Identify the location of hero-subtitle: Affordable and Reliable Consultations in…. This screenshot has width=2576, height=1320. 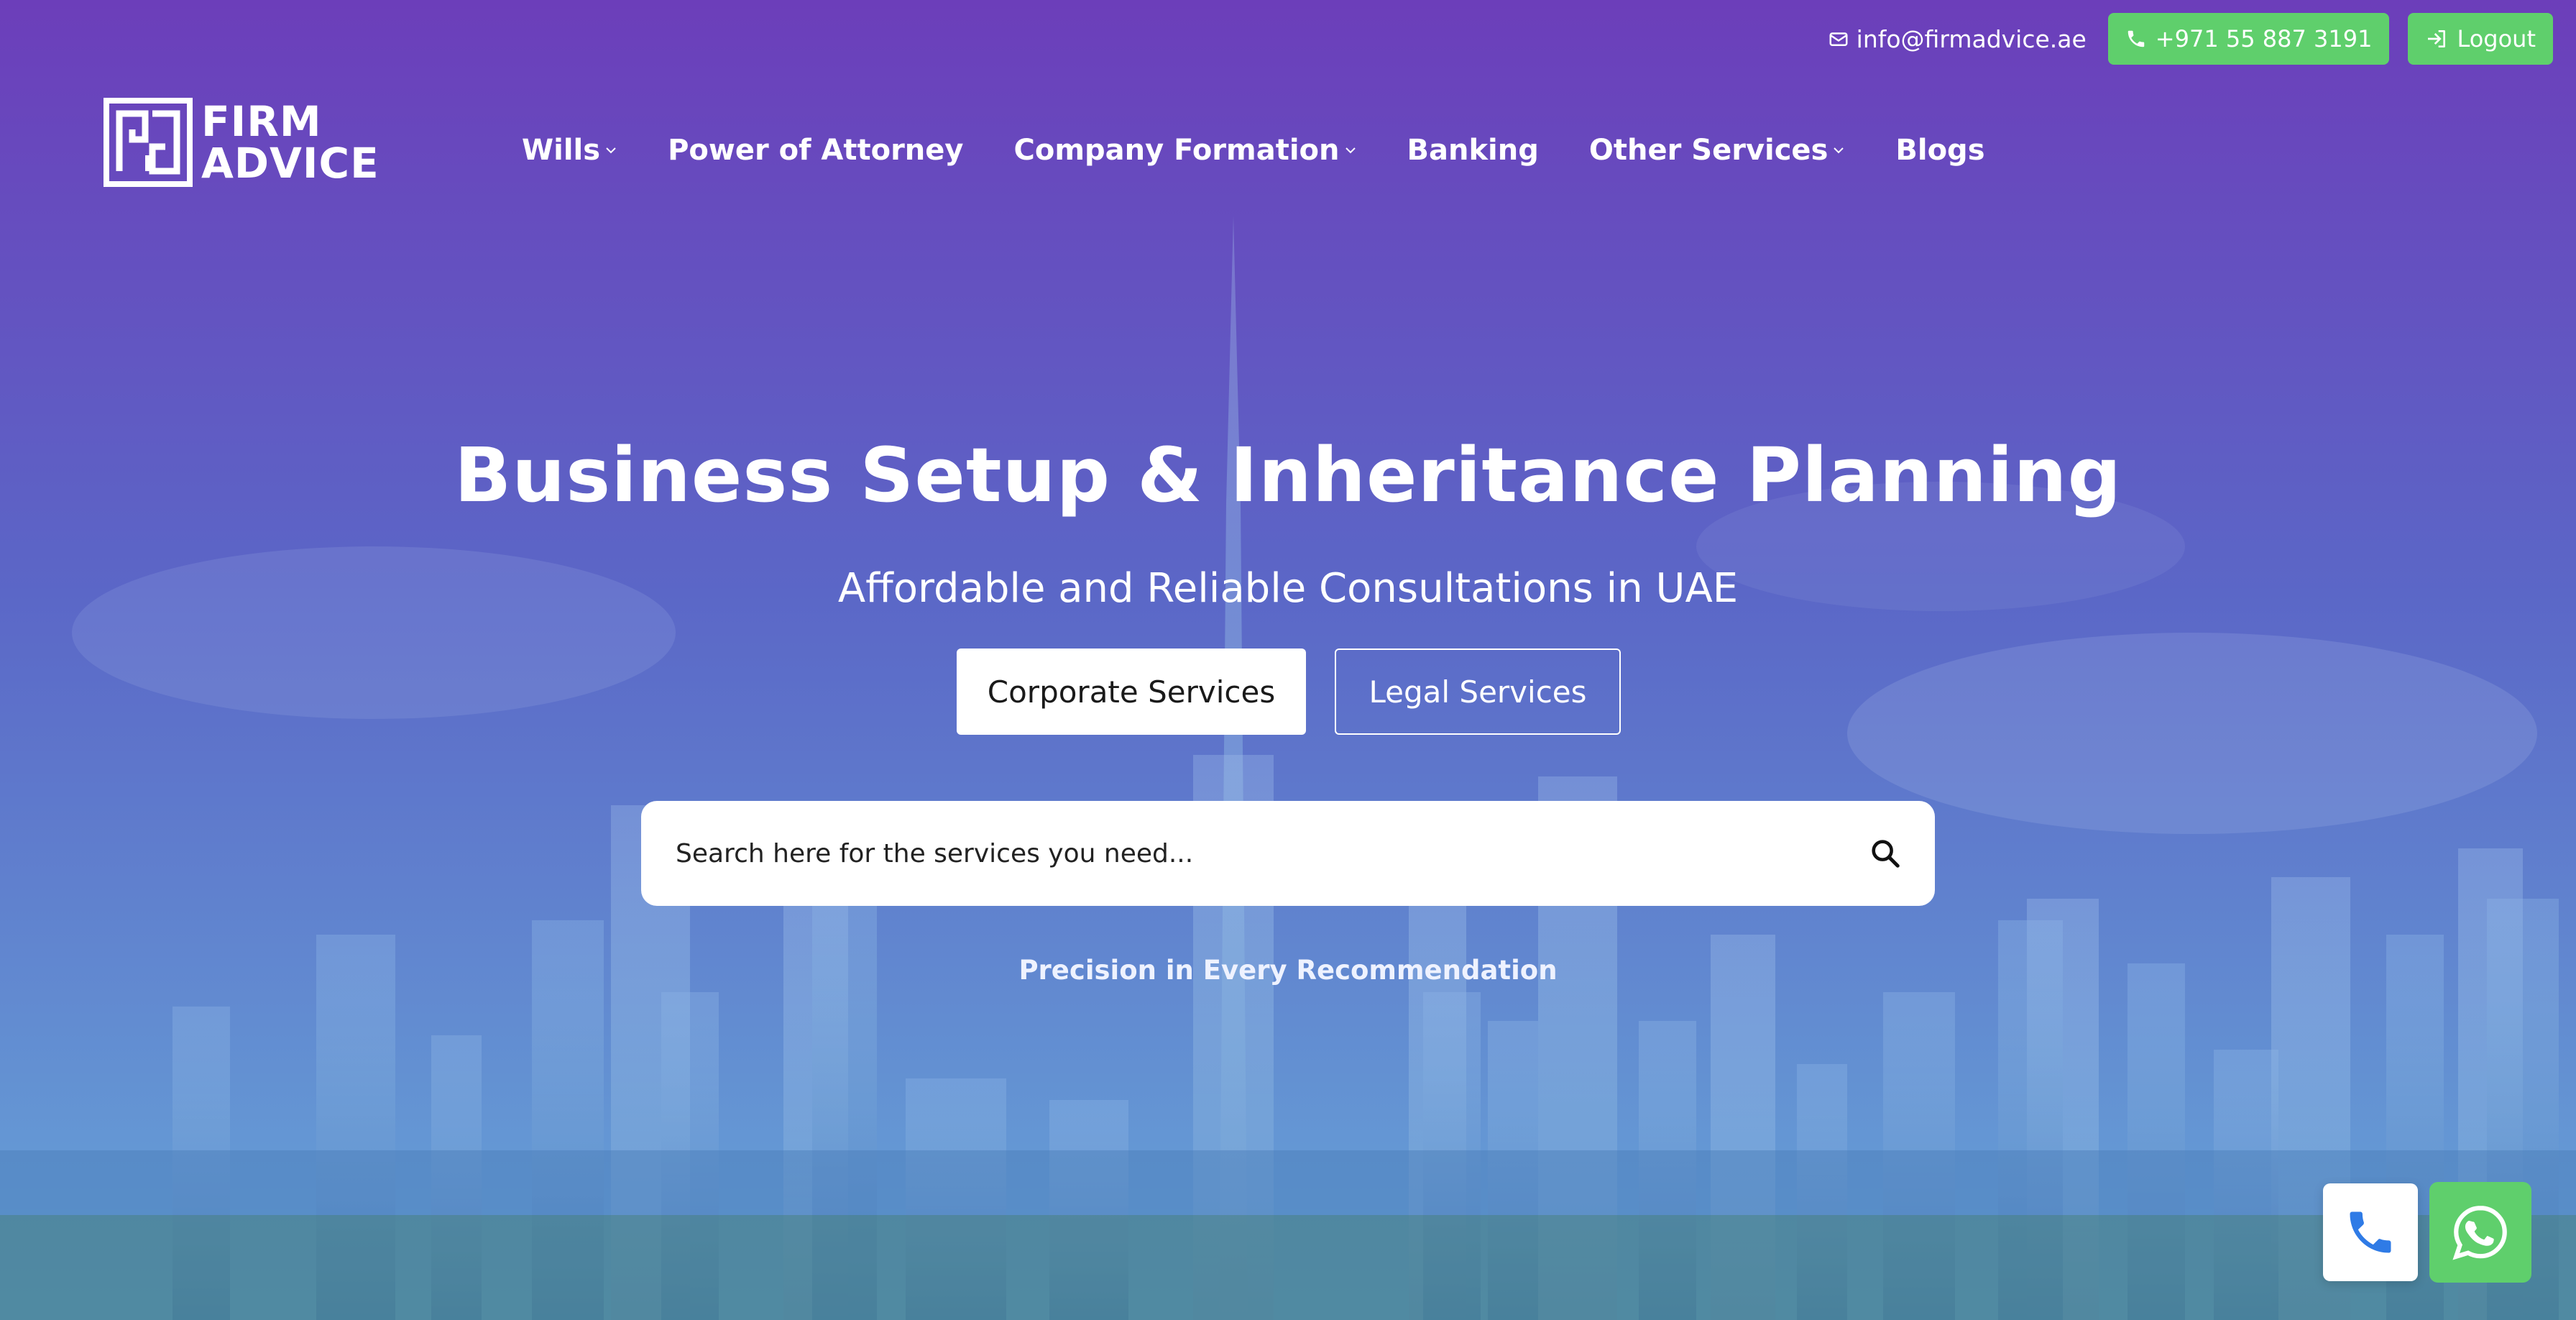
(1288, 588).